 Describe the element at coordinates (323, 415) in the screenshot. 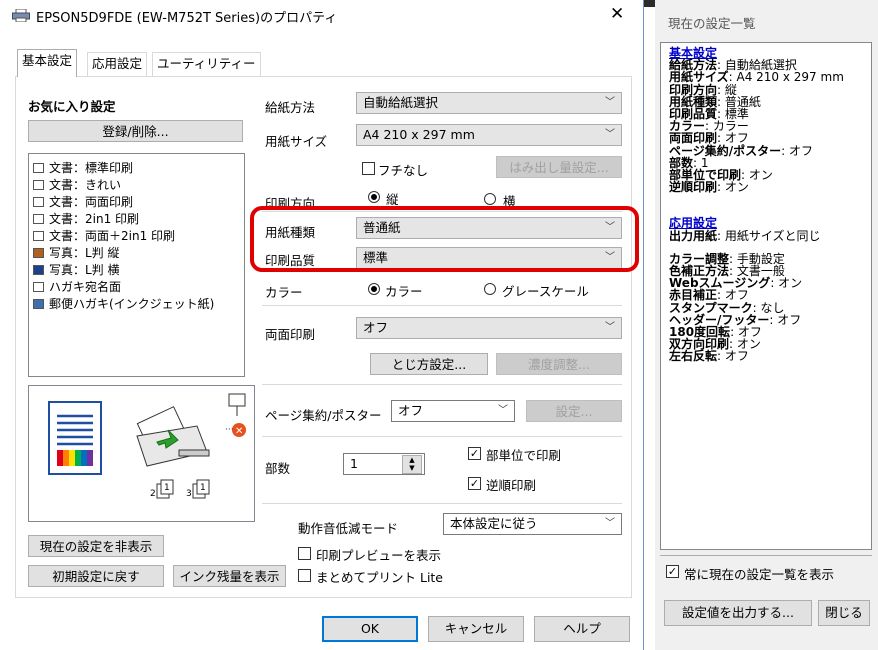

I see `multipage-label: ページ集約/ポスター` at that location.